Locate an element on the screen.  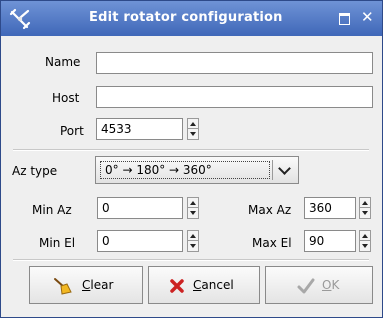
red-x-icon is located at coordinates (177, 286).